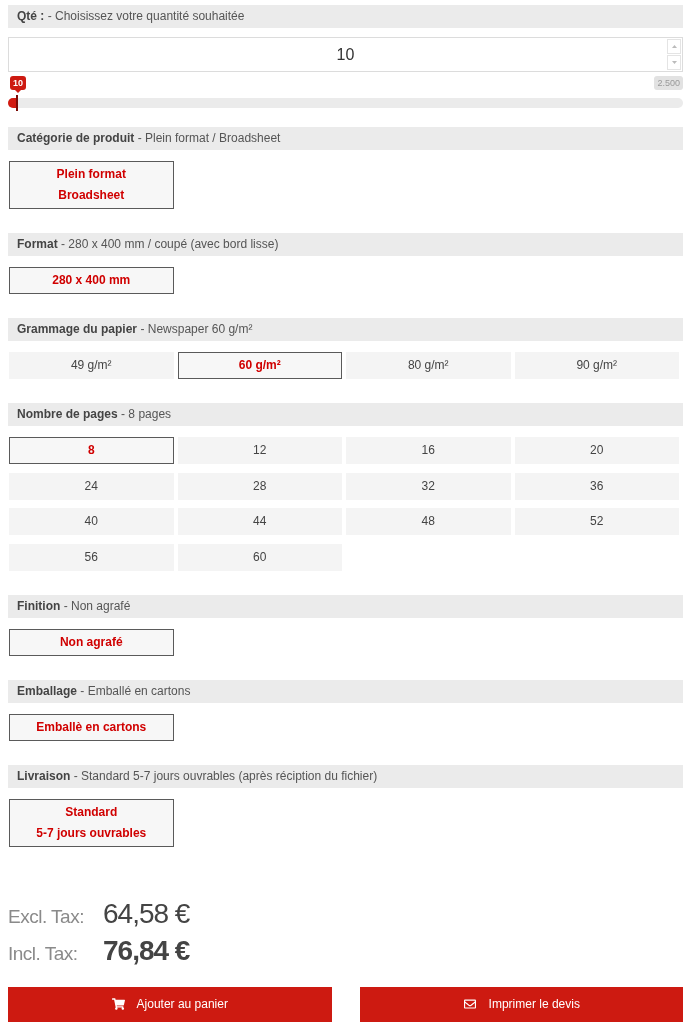 This screenshot has width=690, height=1035. What do you see at coordinates (118, 1004) in the screenshot?
I see `cart-icon` at bounding box center [118, 1004].